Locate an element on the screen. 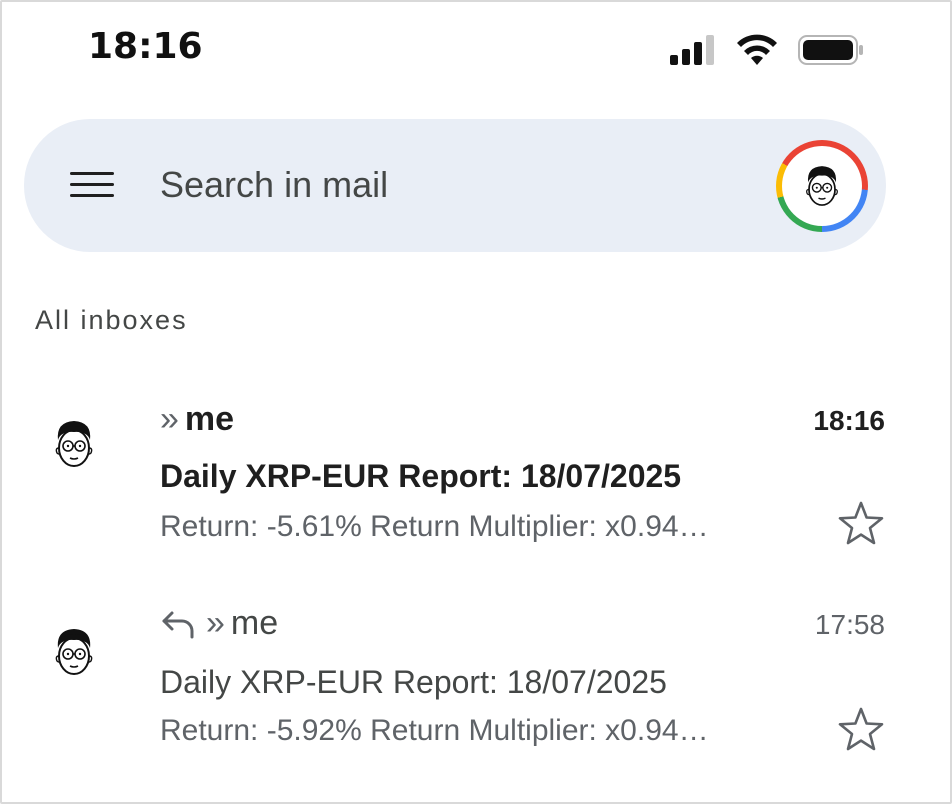  search-input: Search in mail is located at coordinates (274, 185).